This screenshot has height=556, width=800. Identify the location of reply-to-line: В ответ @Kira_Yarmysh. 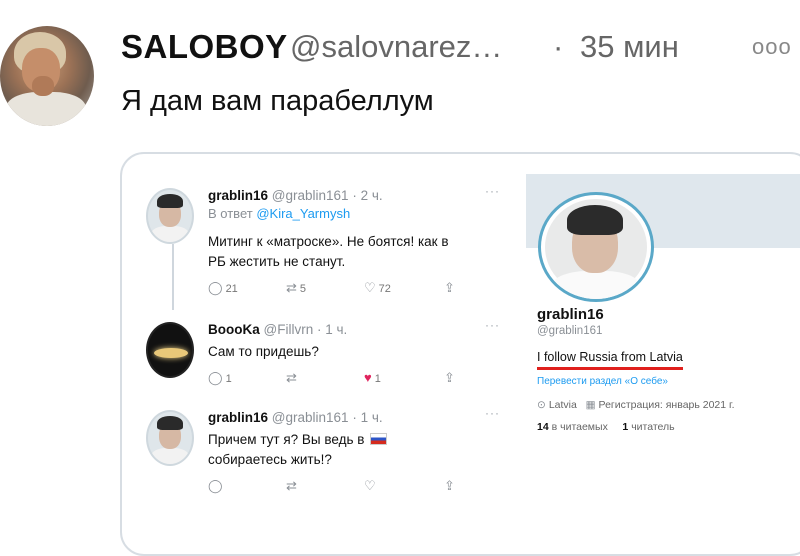
(279, 213).